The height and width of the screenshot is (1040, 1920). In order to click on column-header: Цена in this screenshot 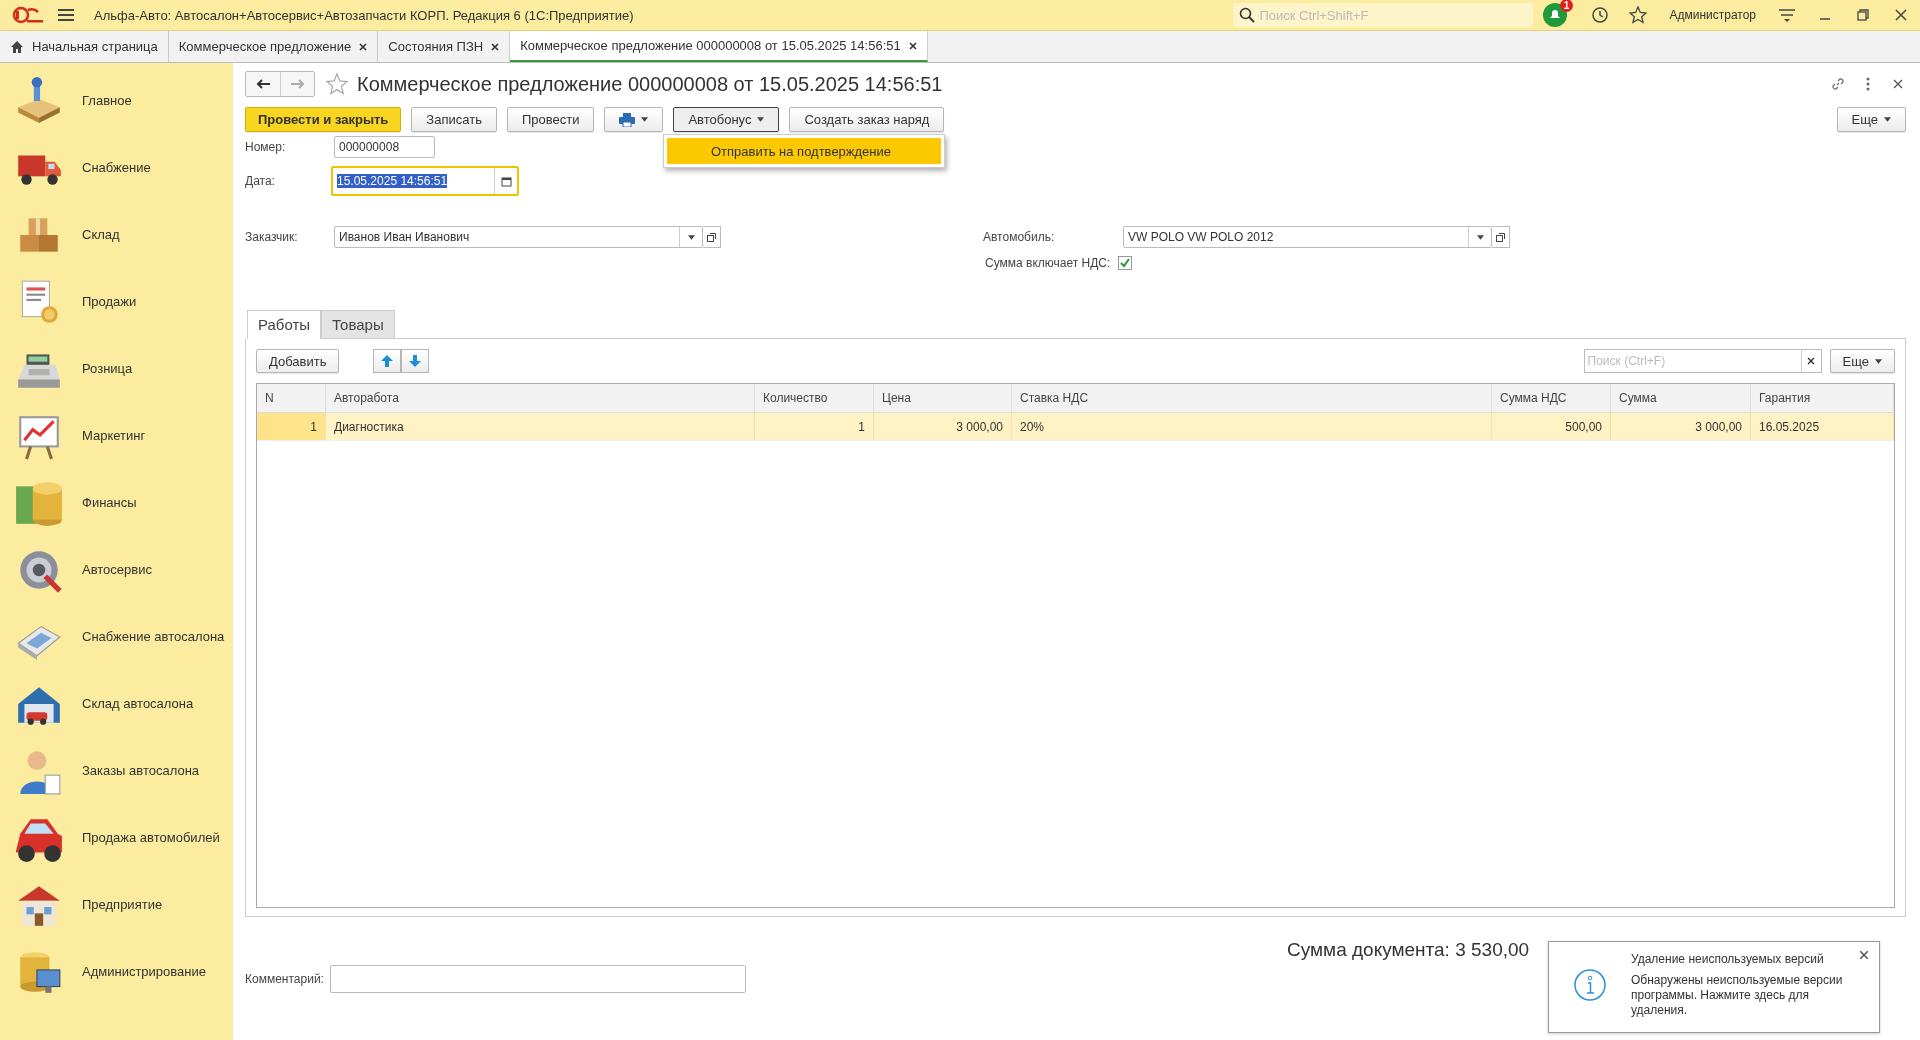, I will do `click(943, 398)`.